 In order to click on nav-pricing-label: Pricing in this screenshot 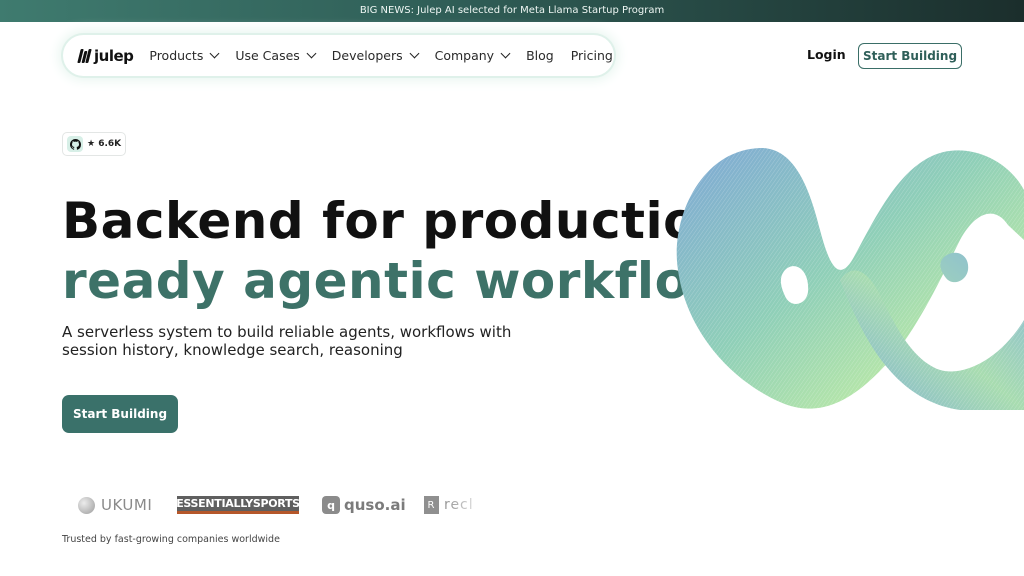, I will do `click(591, 55)`.